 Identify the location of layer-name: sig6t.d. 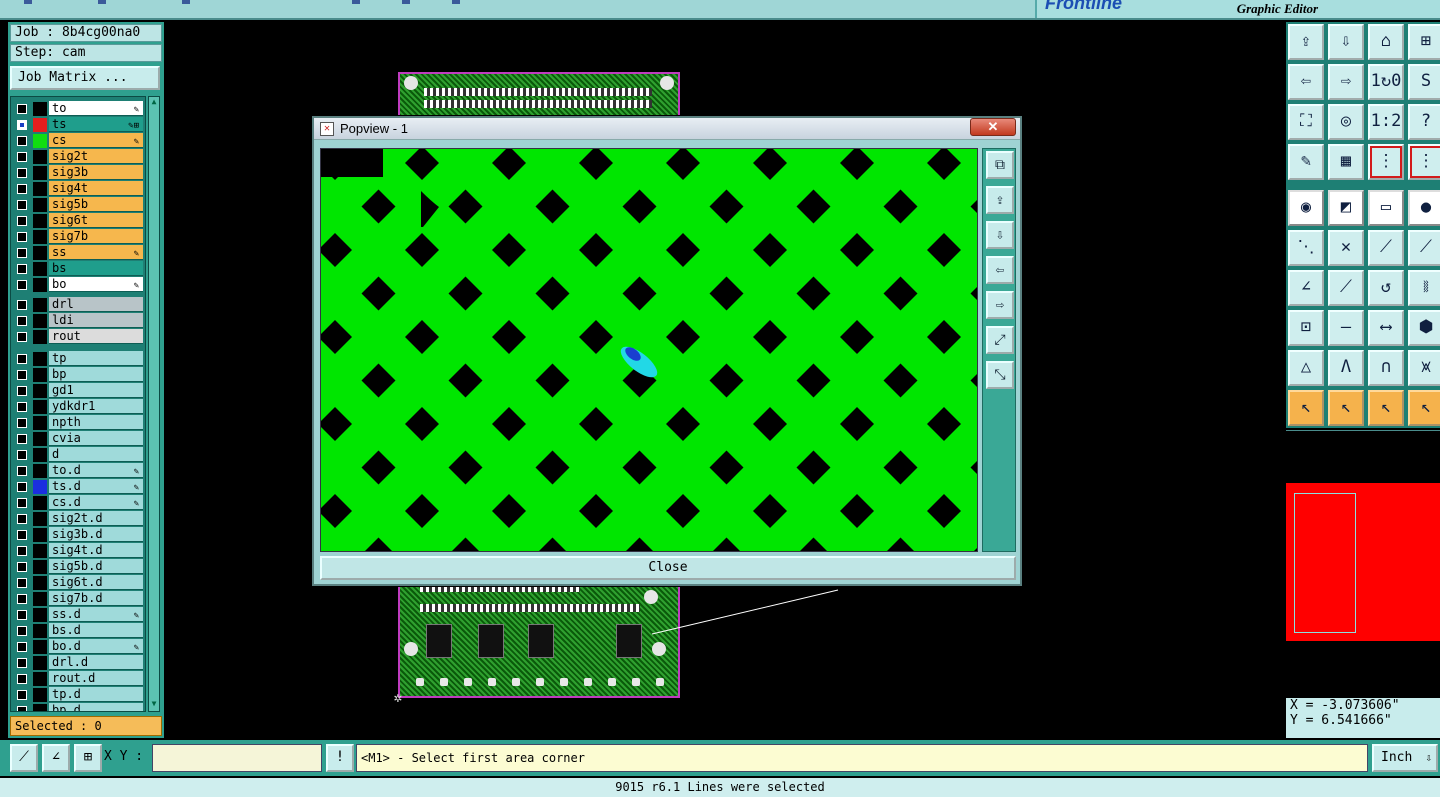
(96, 582).